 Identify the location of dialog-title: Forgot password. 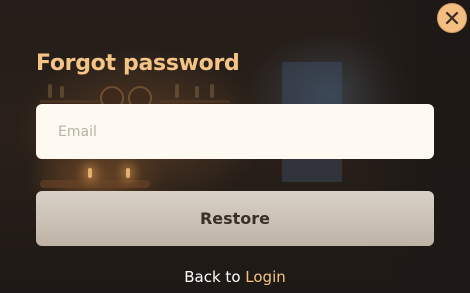
(138, 63).